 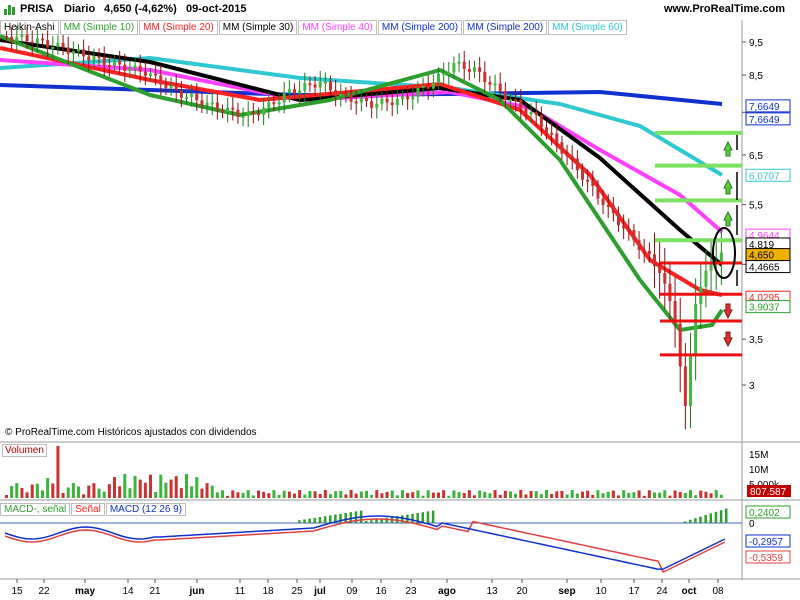 I want to click on y-tick-label: 3,5, so click(x=756, y=340).